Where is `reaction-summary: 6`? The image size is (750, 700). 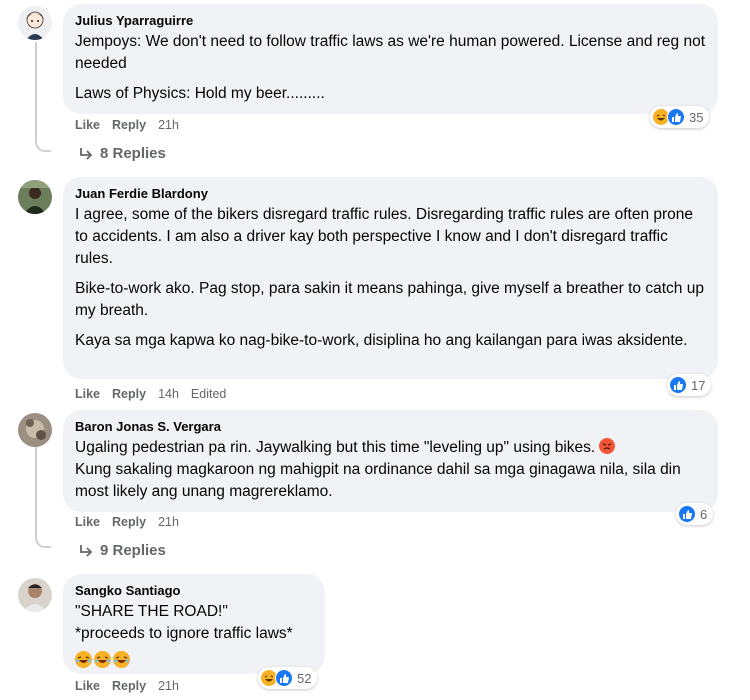 reaction-summary: 6 is located at coordinates (695, 514).